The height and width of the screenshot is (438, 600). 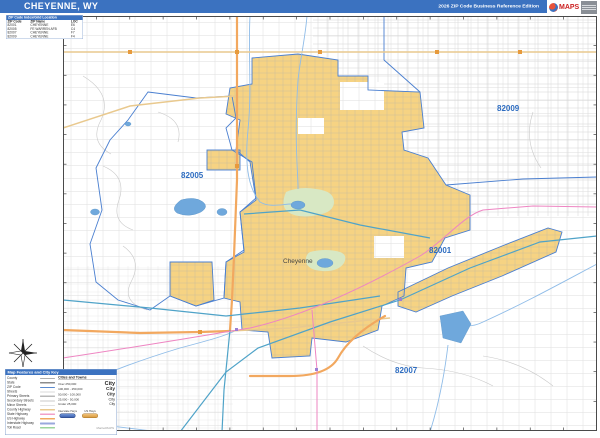 What do you see at coordinates (508, 108) in the screenshot?
I see `zip-label-82009: 82009` at bounding box center [508, 108].